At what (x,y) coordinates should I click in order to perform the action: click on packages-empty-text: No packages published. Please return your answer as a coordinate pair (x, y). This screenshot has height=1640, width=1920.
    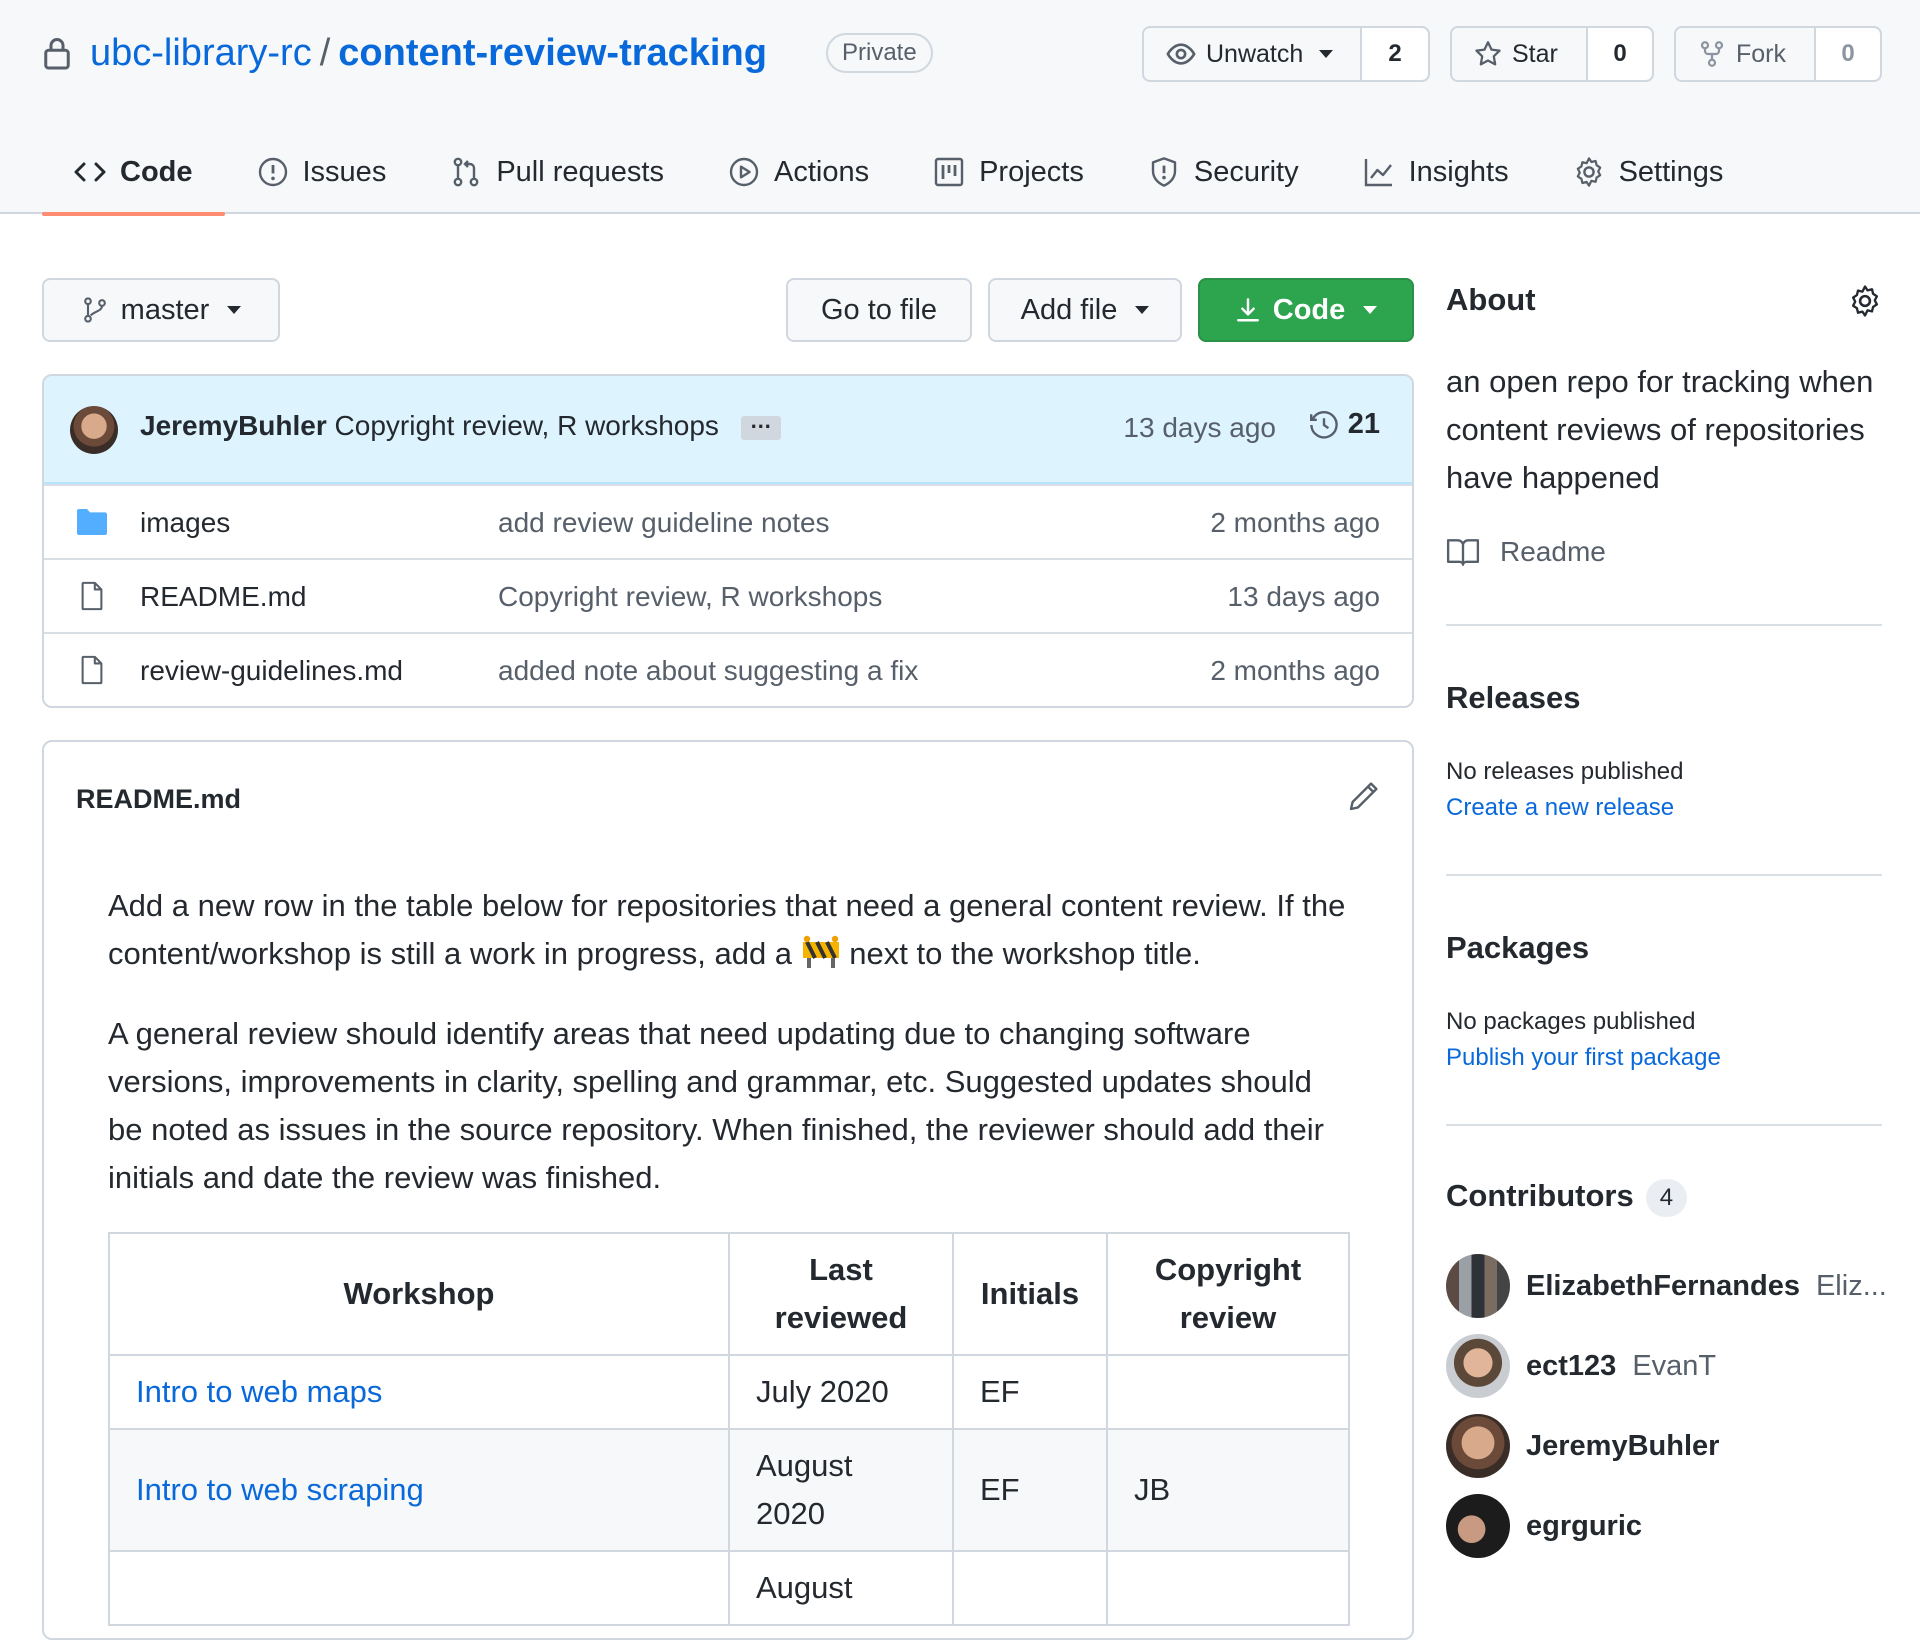
    Looking at the image, I should click on (1571, 1021).